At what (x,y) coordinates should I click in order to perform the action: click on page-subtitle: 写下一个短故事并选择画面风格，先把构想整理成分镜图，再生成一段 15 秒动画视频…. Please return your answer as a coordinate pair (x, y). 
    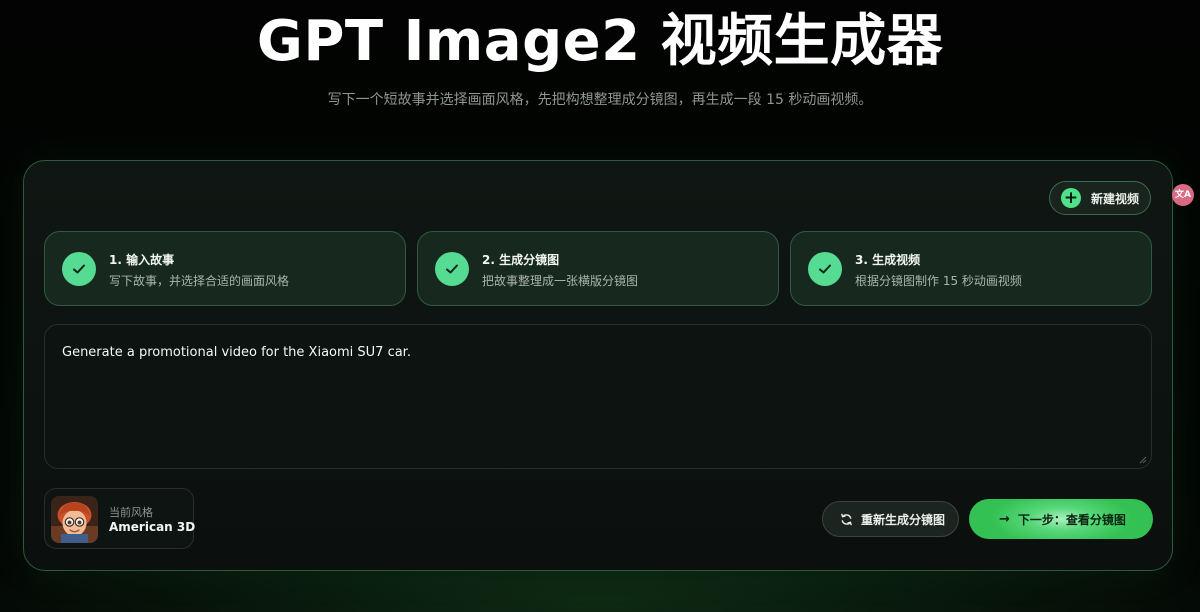
    Looking at the image, I should click on (600, 100).